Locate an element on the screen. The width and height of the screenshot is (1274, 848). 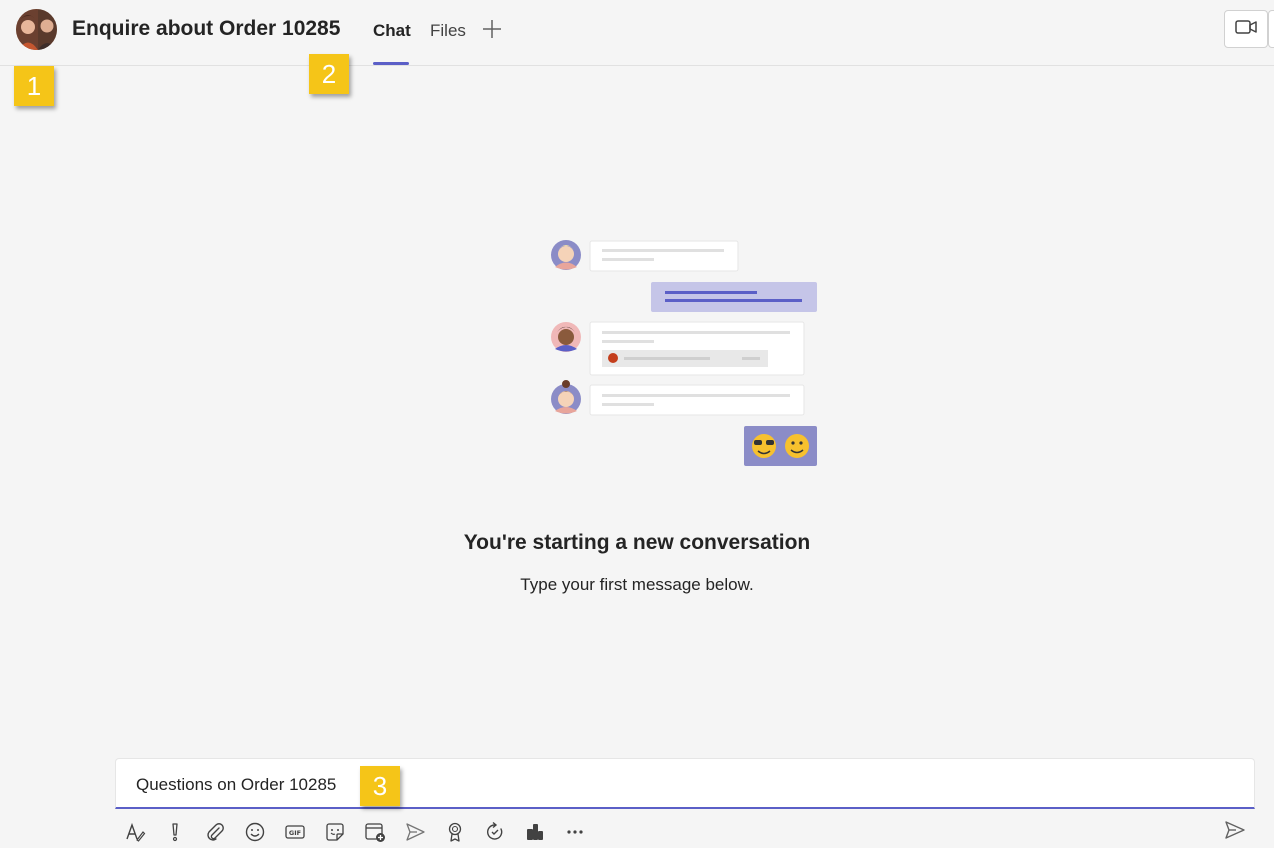
praise-icon is located at coordinates (455, 832).